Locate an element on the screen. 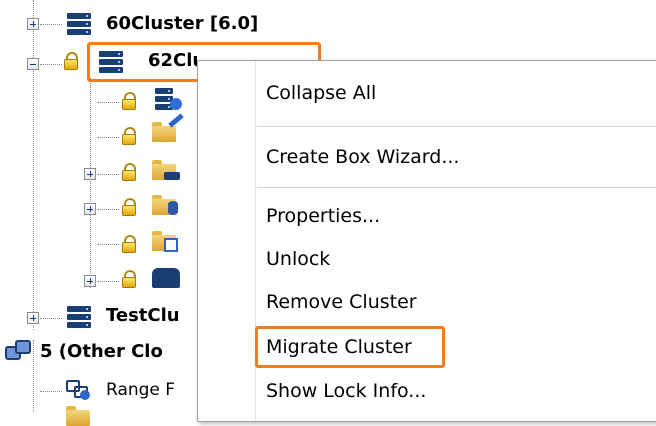 The image size is (656, 426). tree-node-range: Range F is located at coordinates (152, 390).